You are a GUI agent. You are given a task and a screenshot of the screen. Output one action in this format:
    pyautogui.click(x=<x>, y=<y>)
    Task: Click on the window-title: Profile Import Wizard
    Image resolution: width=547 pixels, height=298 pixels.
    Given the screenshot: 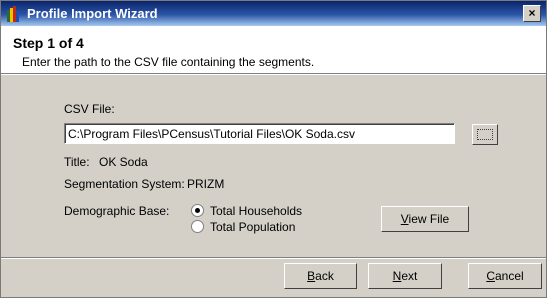 What is the action you would take?
    pyautogui.click(x=92, y=13)
    